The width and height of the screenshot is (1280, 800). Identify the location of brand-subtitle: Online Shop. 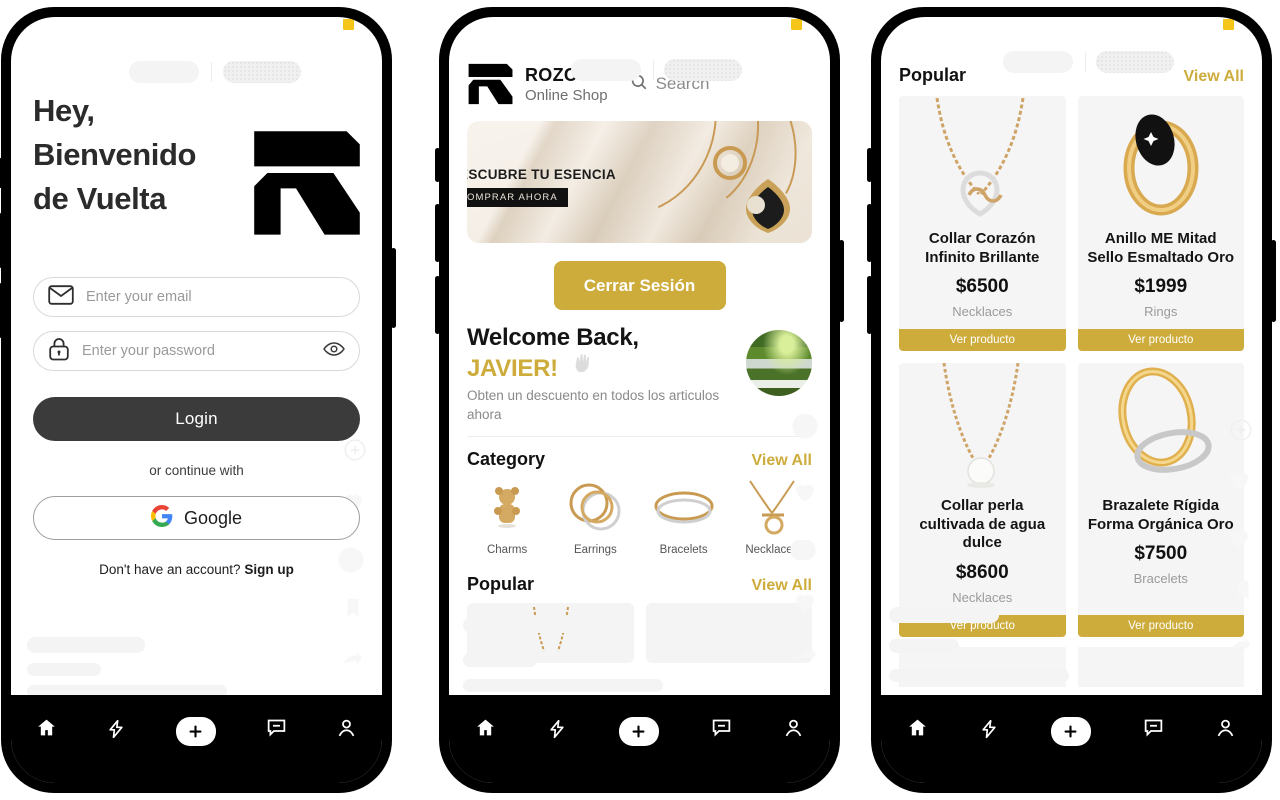
(566, 95).